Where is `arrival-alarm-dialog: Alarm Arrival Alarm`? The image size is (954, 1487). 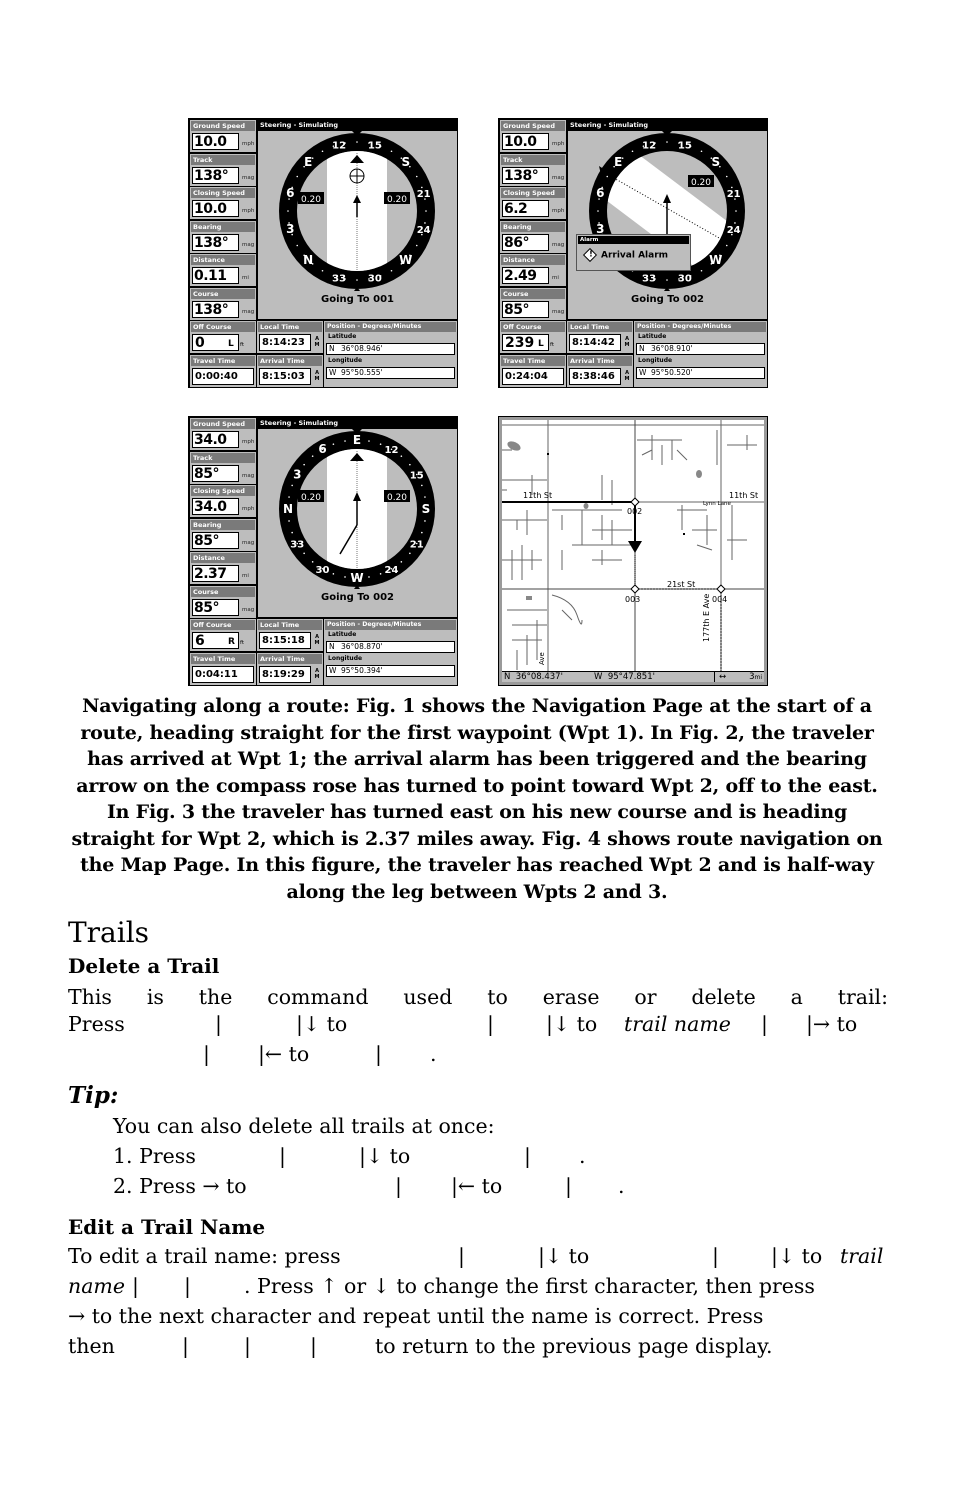
arrival-alarm-dialog: Alarm Arrival Alarm is located at coordinates (633, 252).